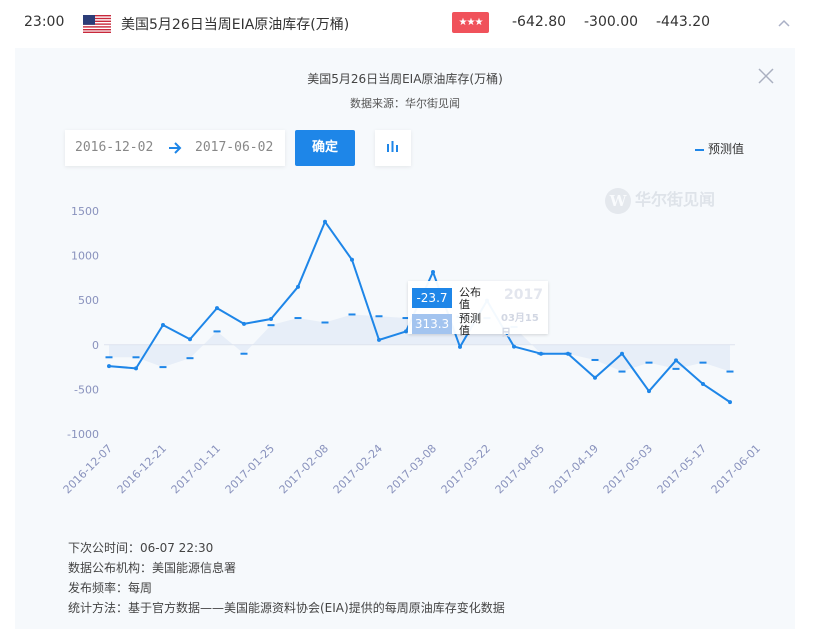  What do you see at coordinates (95, 345) in the screenshot?
I see `y-tick-label: 0` at bounding box center [95, 345].